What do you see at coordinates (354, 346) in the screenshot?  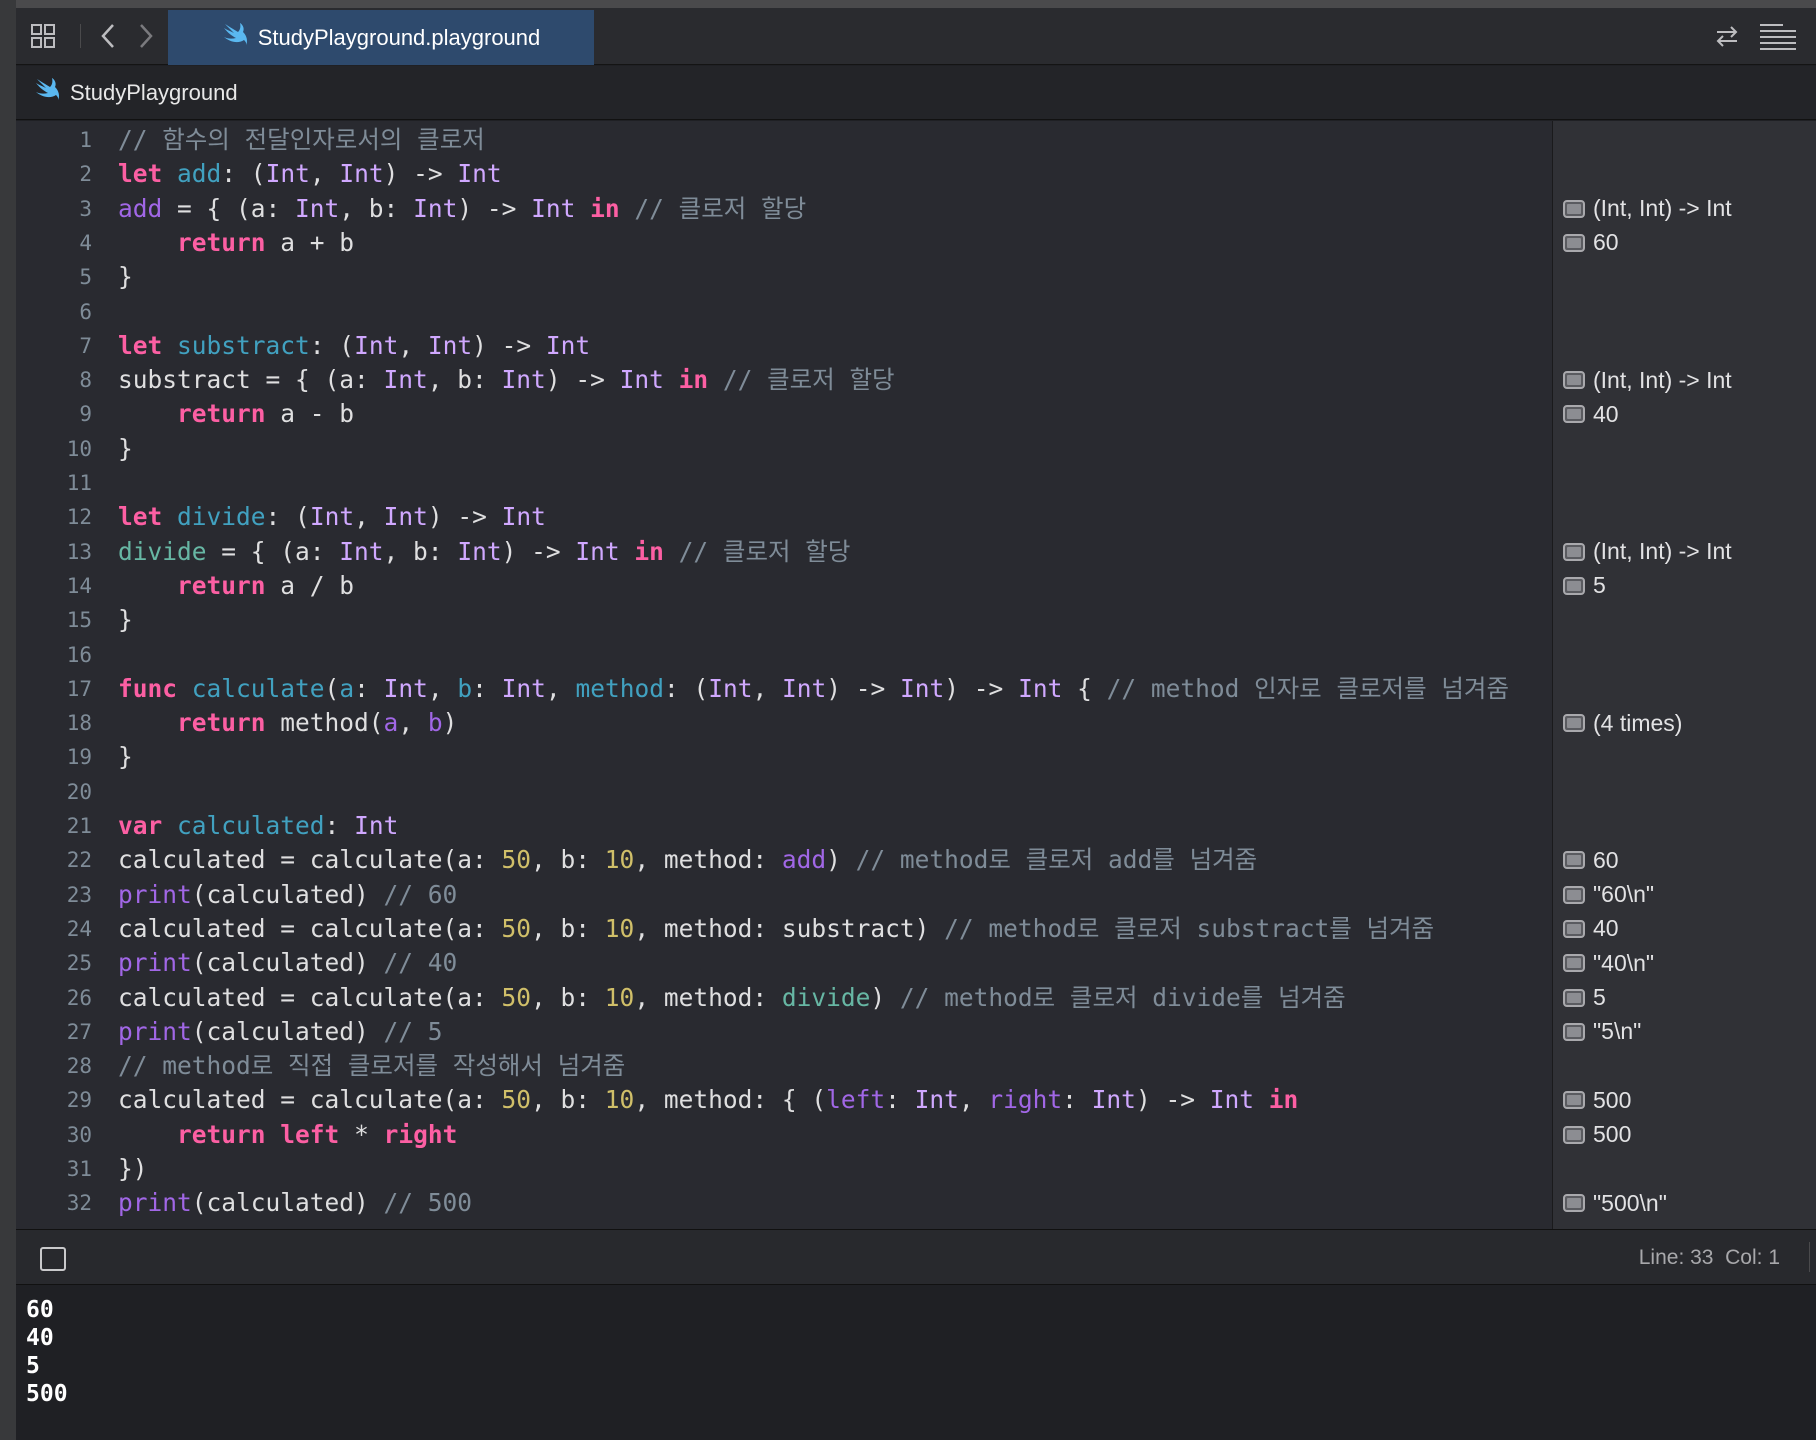 I see `code-text: let substract: (Int, Int) -> Int` at bounding box center [354, 346].